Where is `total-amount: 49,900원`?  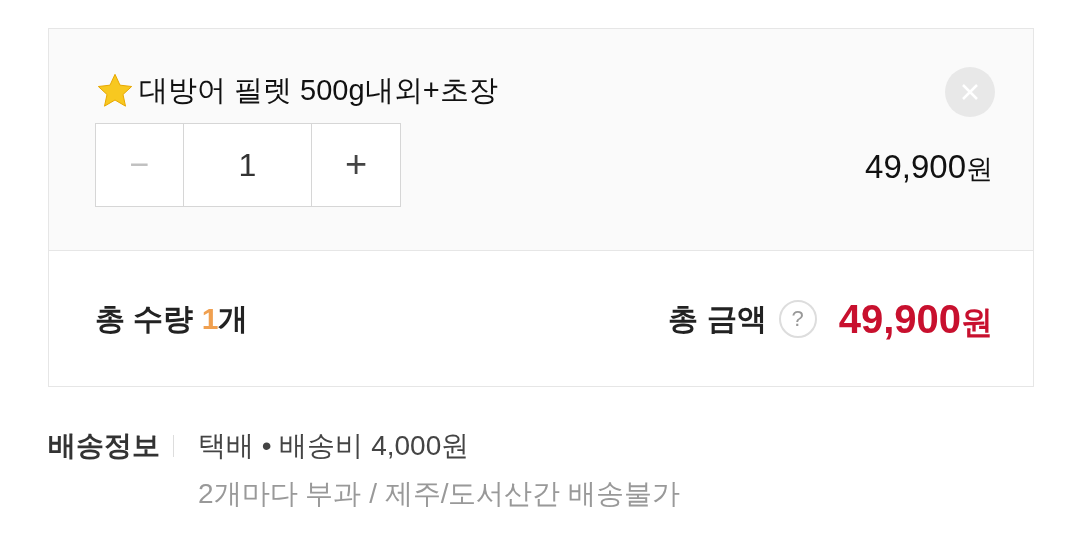
total-amount: 49,900원 is located at coordinates (915, 319).